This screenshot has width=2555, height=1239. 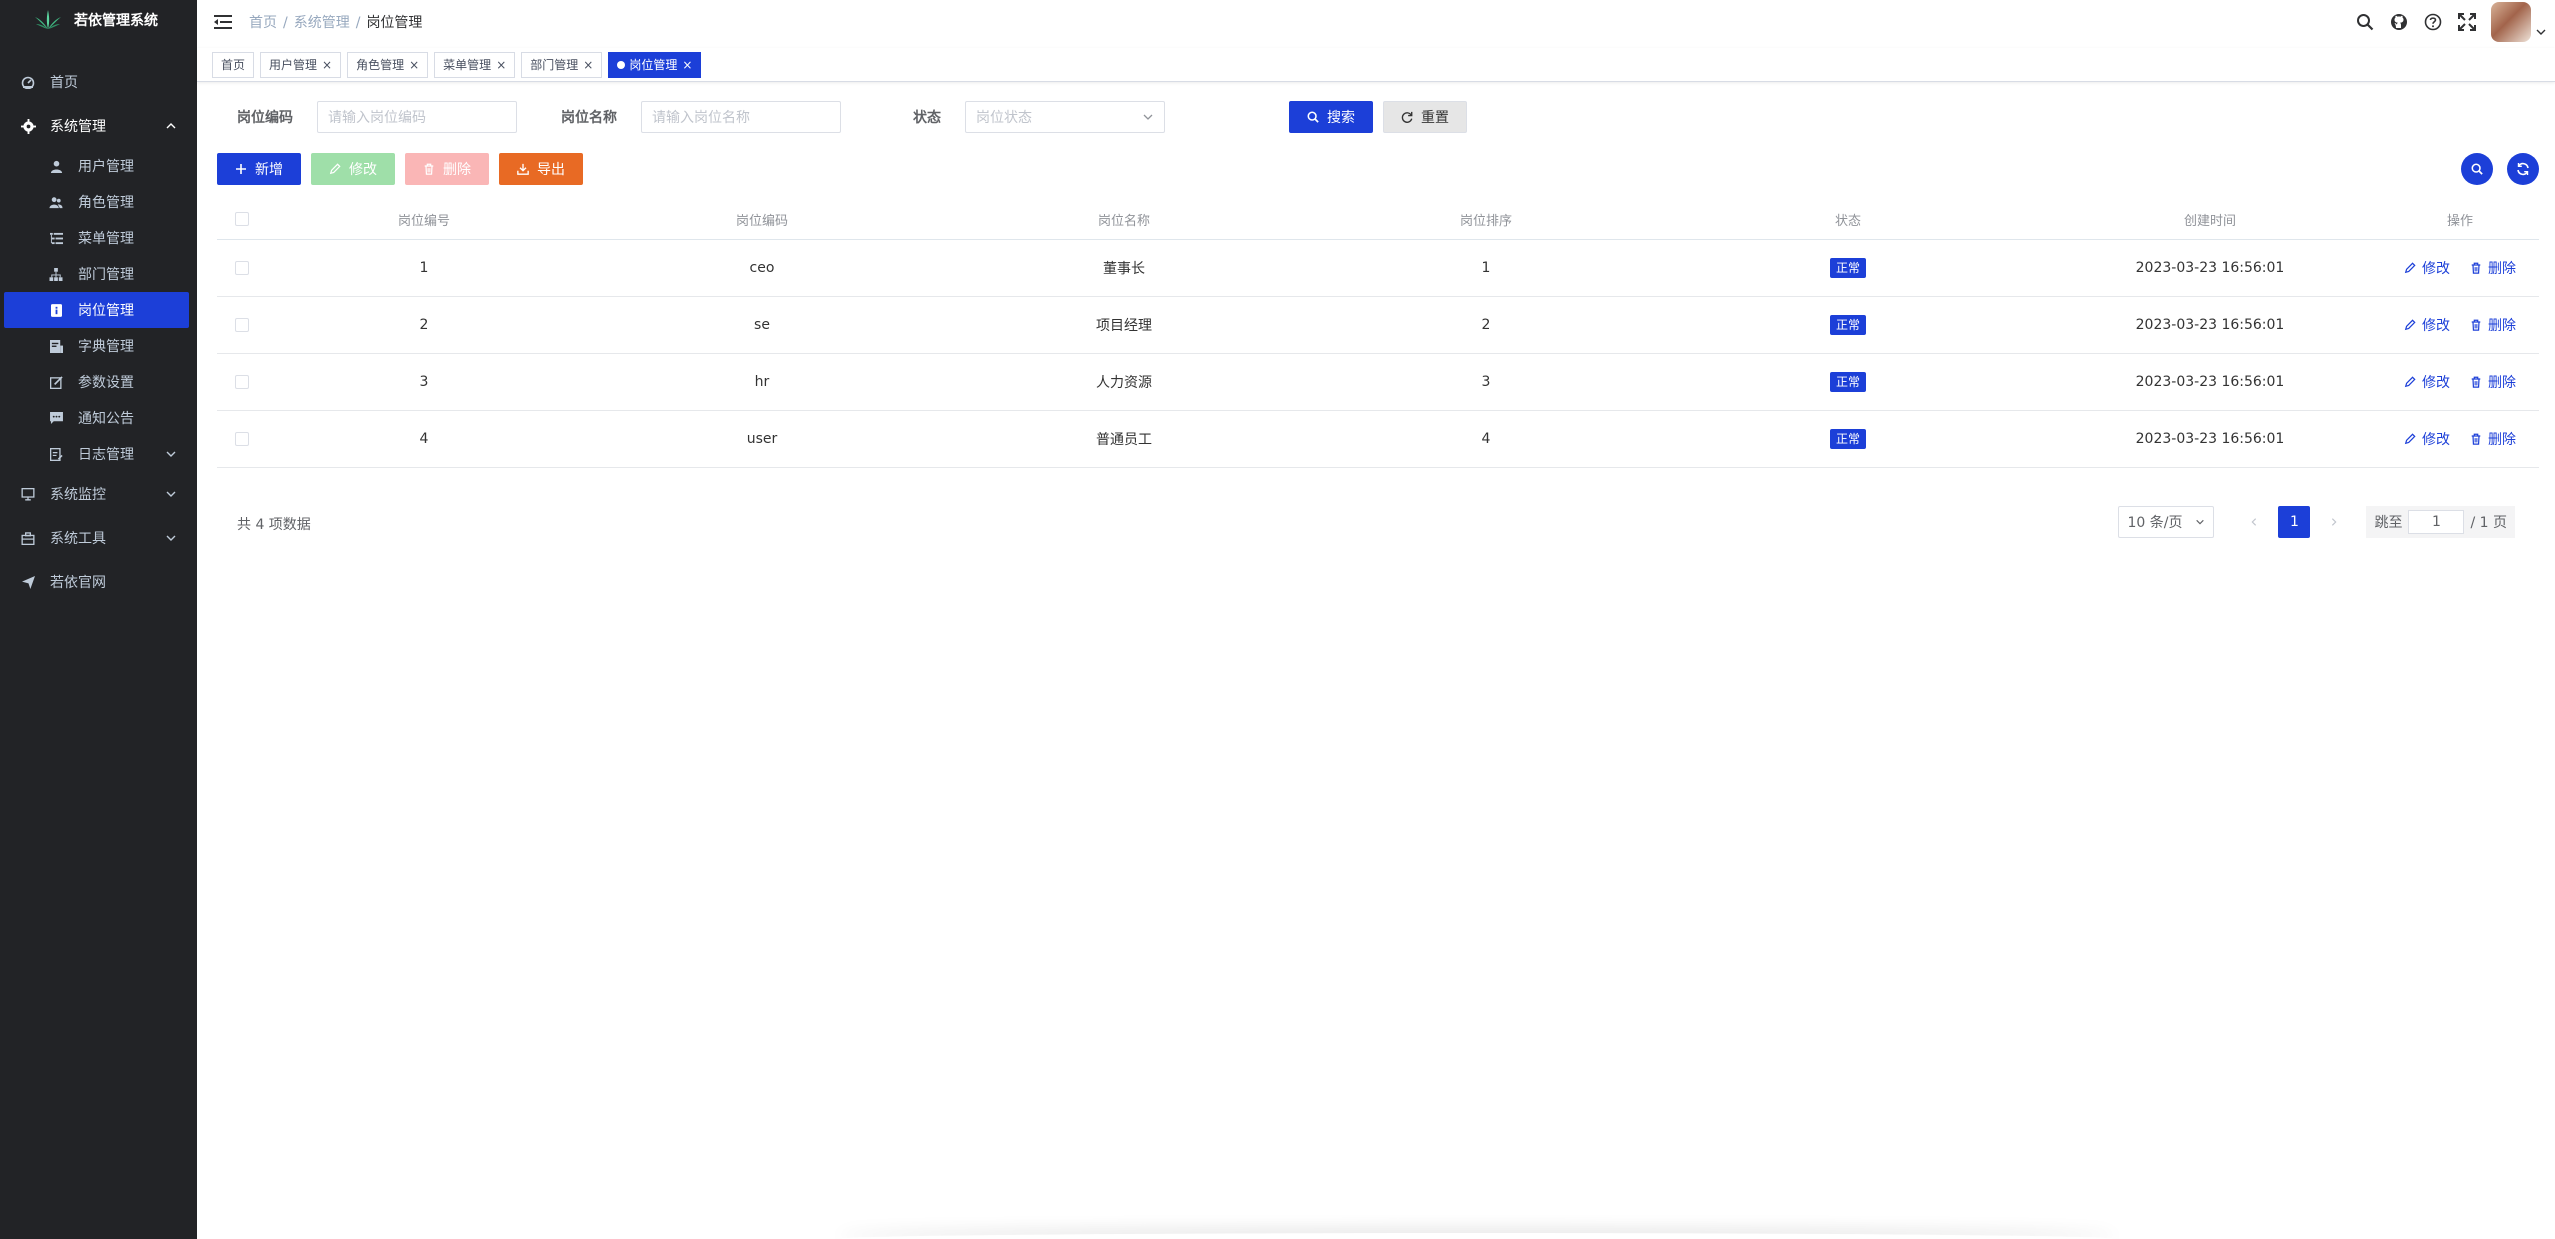 I want to click on fullscreen-icon, so click(x=2467, y=22).